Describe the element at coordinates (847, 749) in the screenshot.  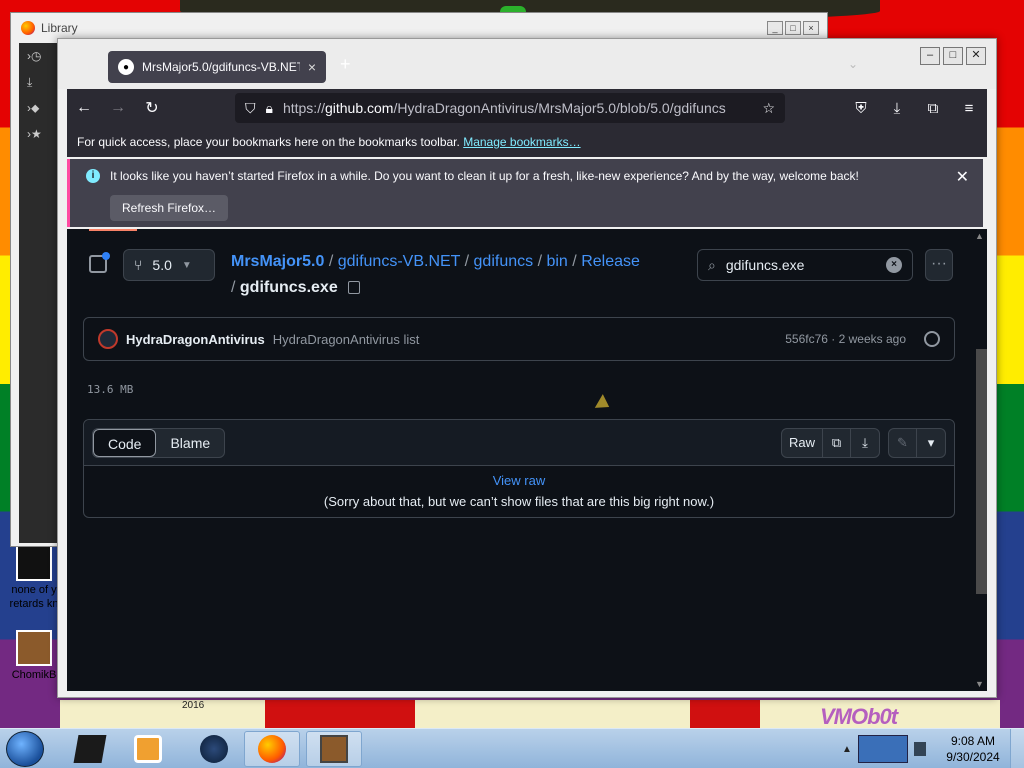
I see `show-hidden-icons-icon: ▲` at that location.